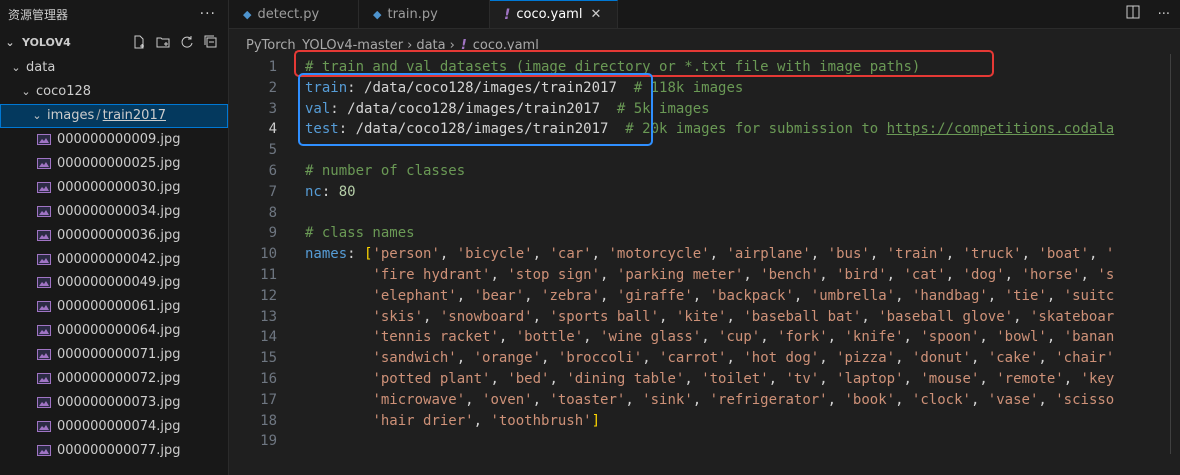 This screenshot has height=475, width=1180. What do you see at coordinates (949, 295) in the screenshot?
I see `token-str: 'handbag'` at bounding box center [949, 295].